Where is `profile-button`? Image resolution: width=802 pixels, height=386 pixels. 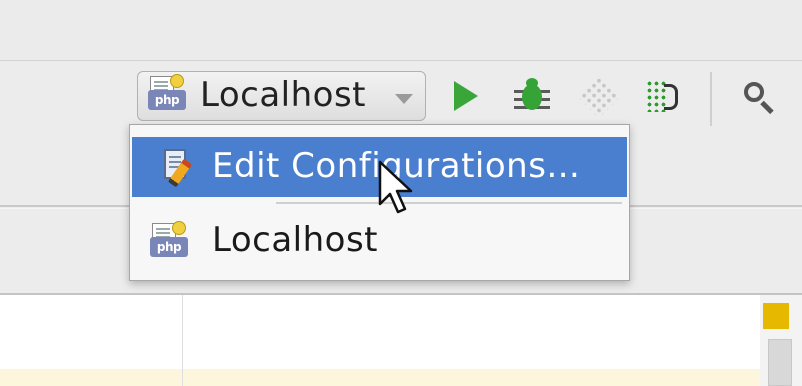 profile-button is located at coordinates (599, 97).